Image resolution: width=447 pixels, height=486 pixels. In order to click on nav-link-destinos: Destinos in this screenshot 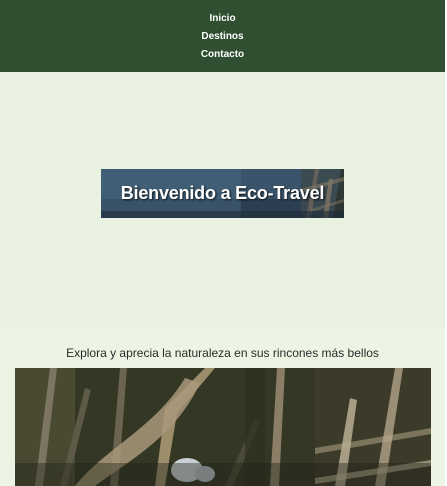, I will do `click(222, 36)`.